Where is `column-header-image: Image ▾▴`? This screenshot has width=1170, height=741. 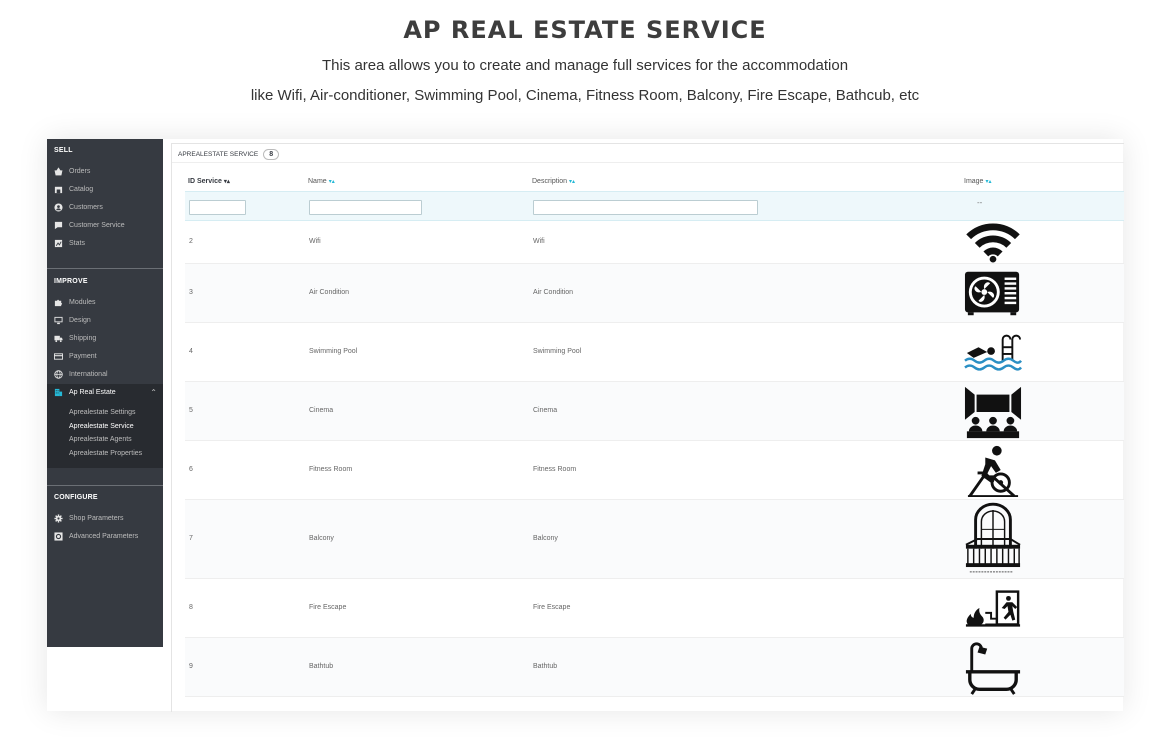
column-header-image: Image ▾▴ is located at coordinates (978, 181).